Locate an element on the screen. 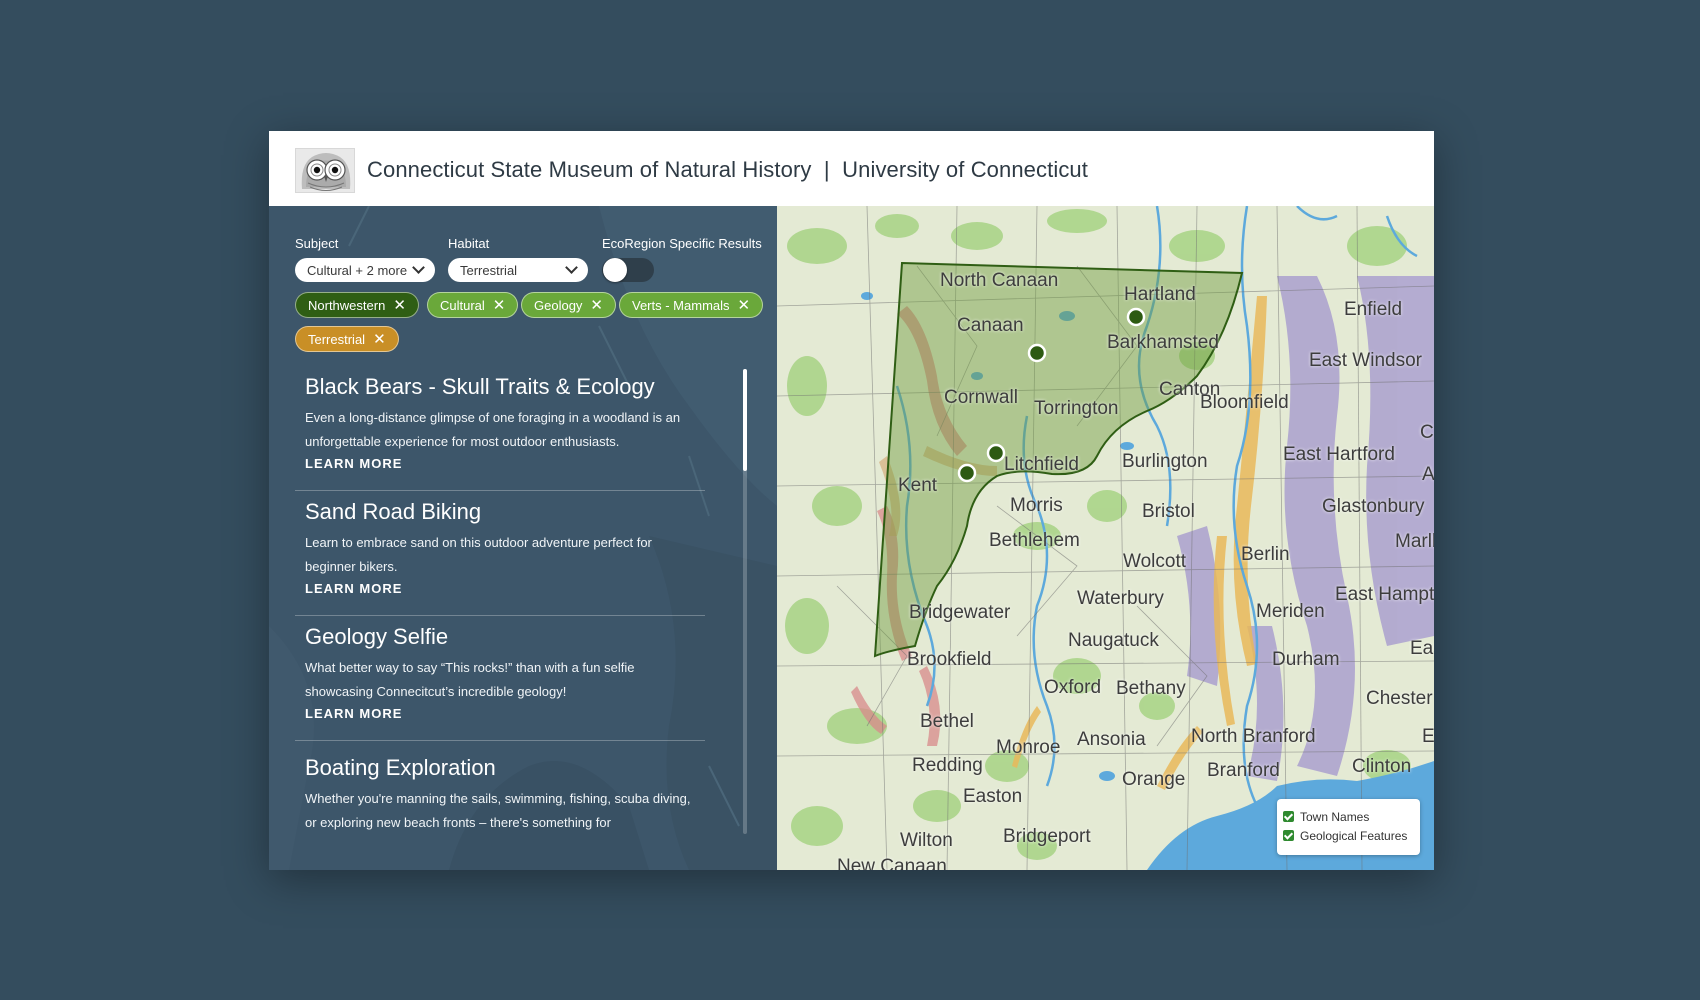  town-label: Oxford is located at coordinates (1073, 687).